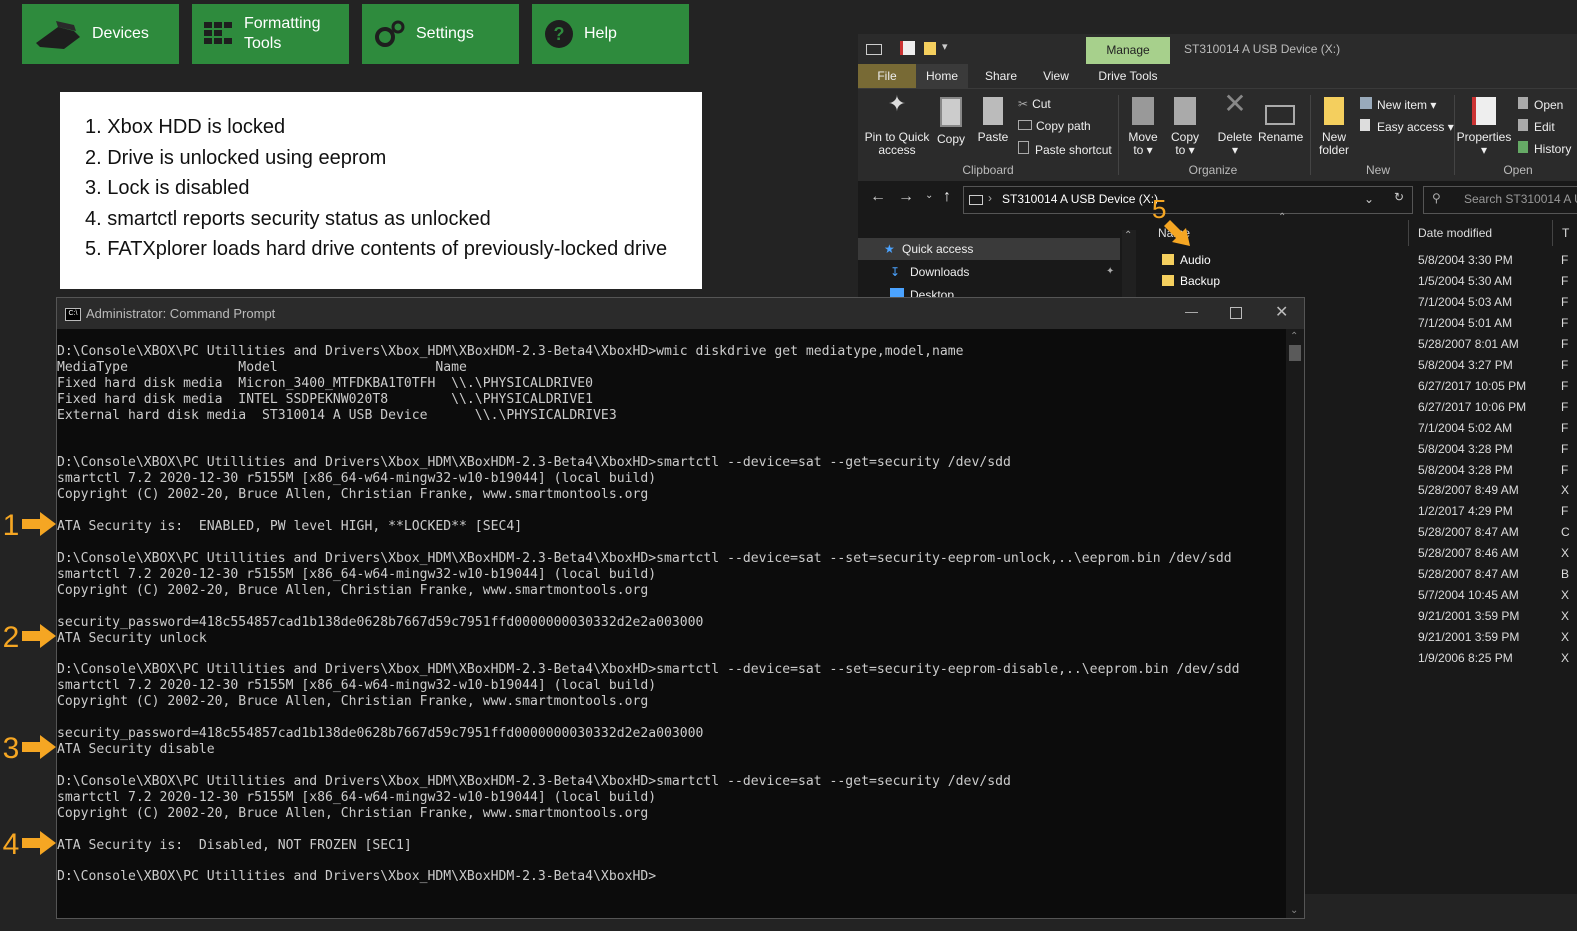 The image size is (1577, 931). What do you see at coordinates (942, 76) in the screenshot?
I see `tab-home: Home` at bounding box center [942, 76].